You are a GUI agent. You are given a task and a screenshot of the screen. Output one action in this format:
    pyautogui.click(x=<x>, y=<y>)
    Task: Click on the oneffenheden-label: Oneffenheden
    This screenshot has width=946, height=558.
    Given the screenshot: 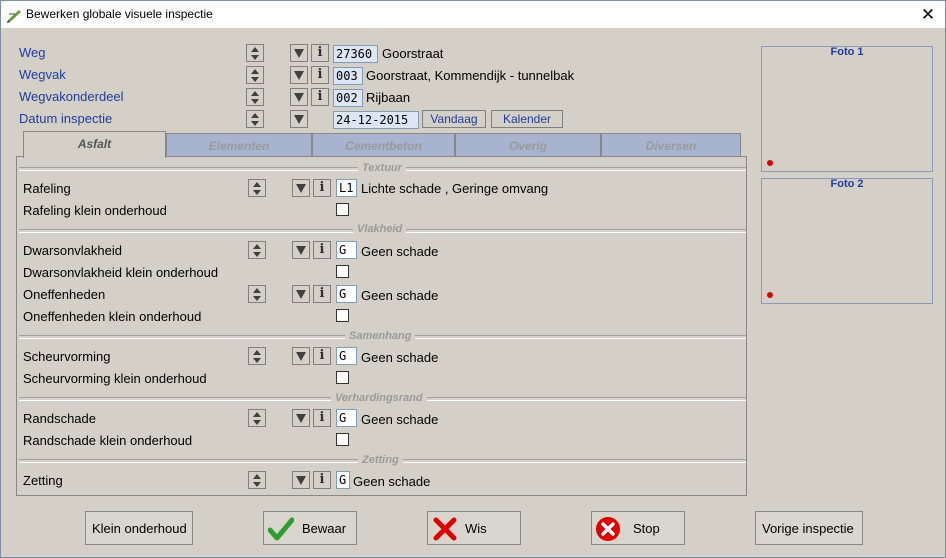 What is the action you would take?
    pyautogui.click(x=64, y=294)
    